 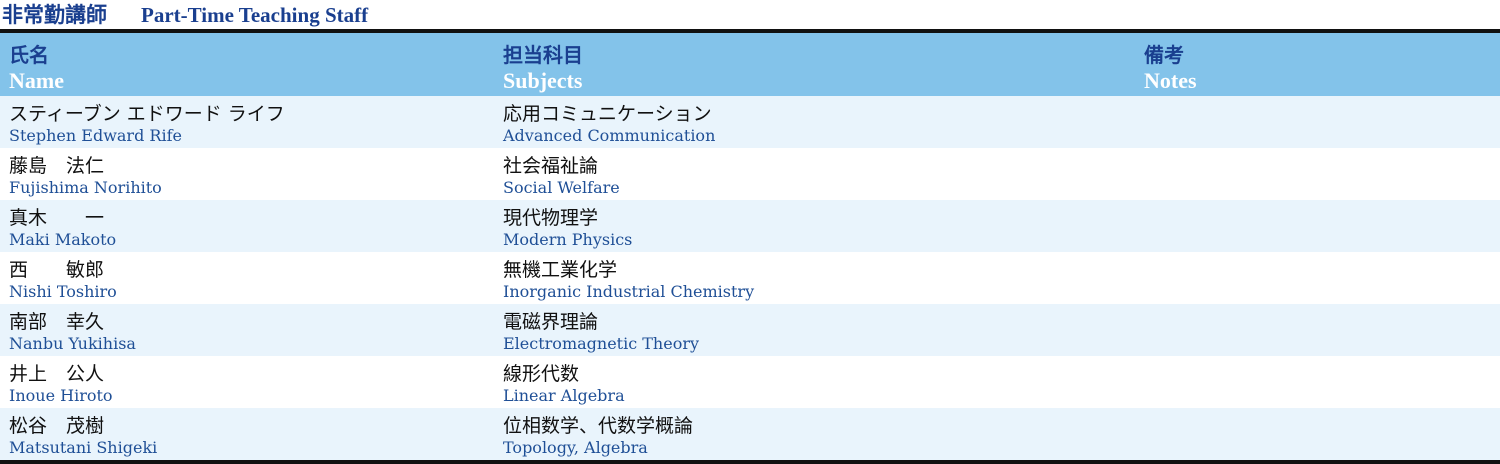 What do you see at coordinates (57, 218) in the screenshot?
I see `name-ja: 真木 一` at bounding box center [57, 218].